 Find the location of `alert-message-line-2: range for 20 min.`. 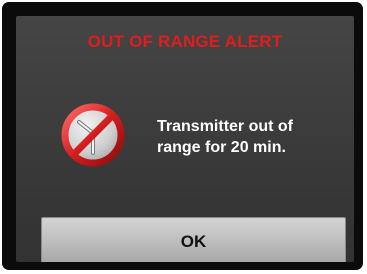

alert-message-line-2: range for 20 min. is located at coordinates (221, 147).